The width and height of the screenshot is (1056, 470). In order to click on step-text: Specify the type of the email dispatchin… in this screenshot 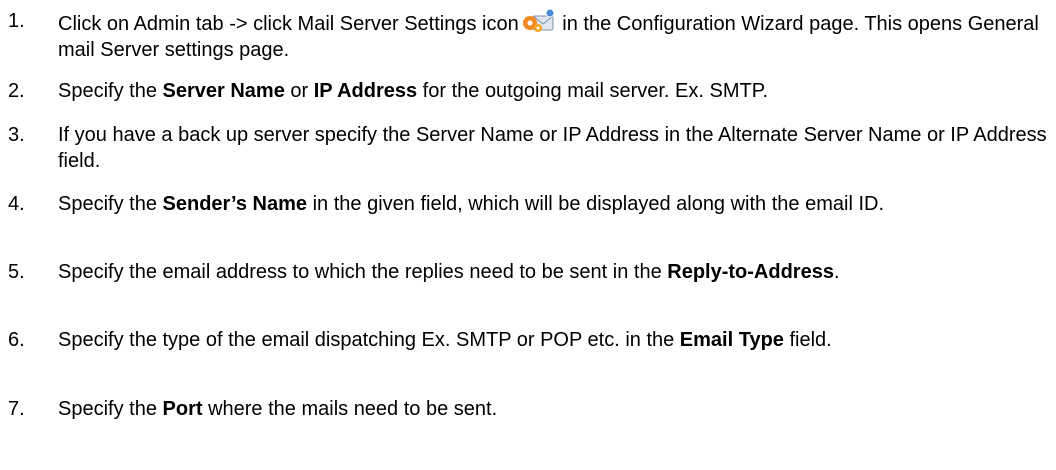, I will do `click(445, 340)`.